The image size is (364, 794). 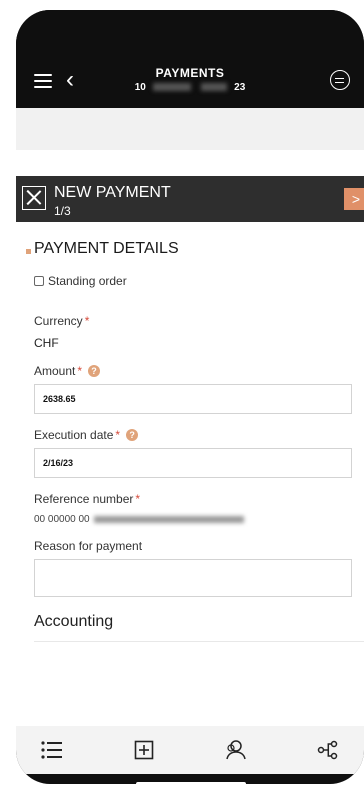 I want to click on execution-date-input: 2/16/23, so click(x=193, y=463).